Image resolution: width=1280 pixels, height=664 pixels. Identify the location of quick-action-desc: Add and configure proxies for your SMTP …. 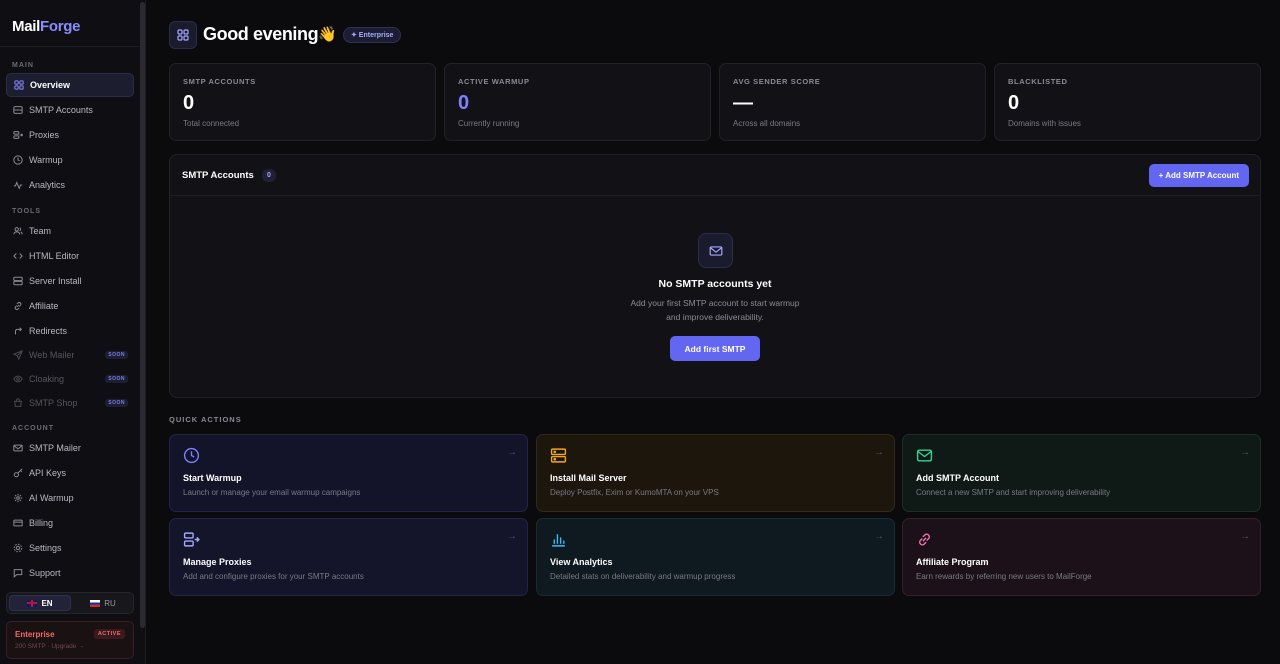
(273, 576).